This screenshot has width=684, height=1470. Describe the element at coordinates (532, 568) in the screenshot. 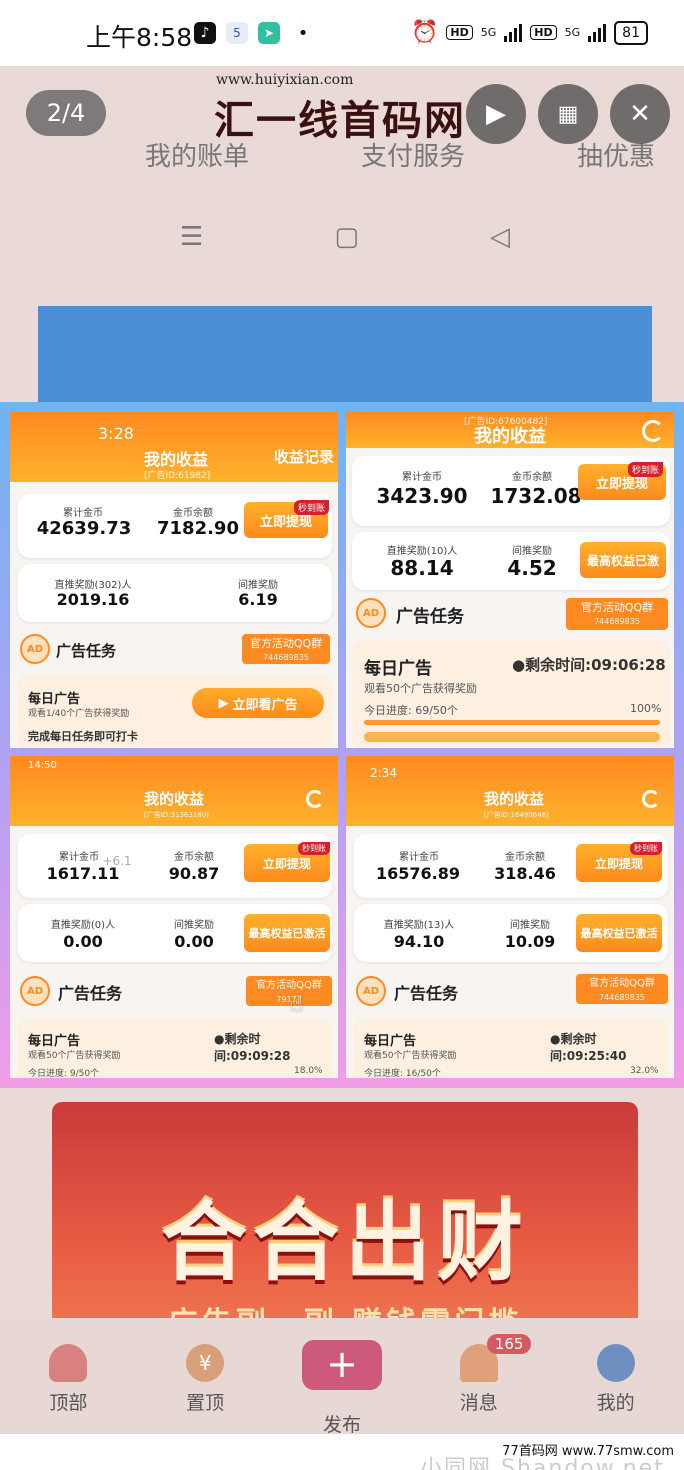

I see `indirect-value: 4.52` at that location.